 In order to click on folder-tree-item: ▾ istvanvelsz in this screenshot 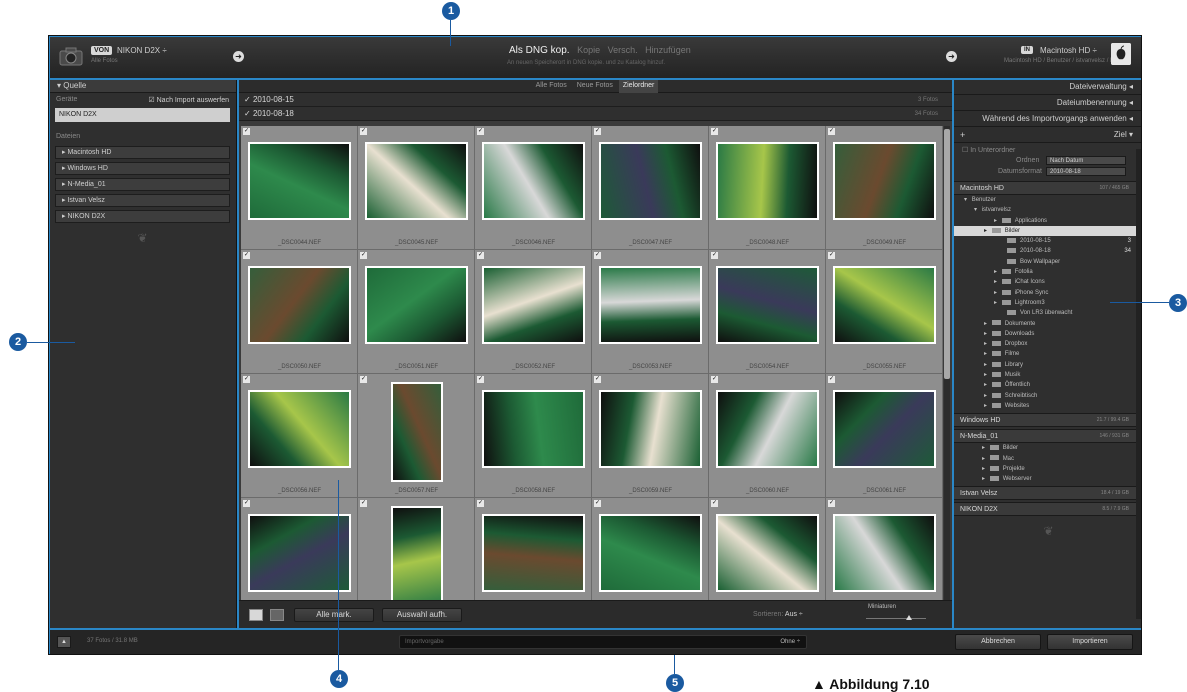, I will do `click(1047, 210)`.